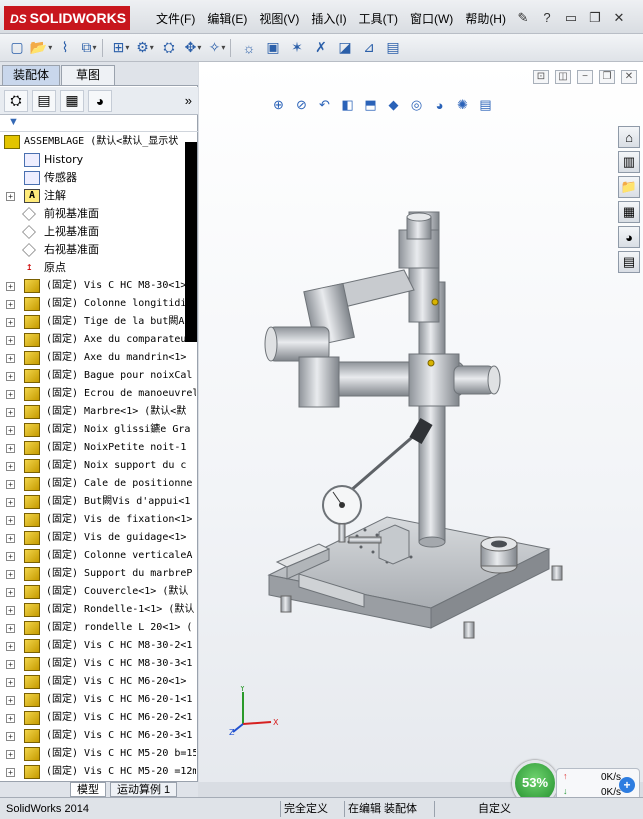 The height and width of the screenshot is (819, 643). What do you see at coordinates (98, 718) in the screenshot?
I see `tree-item: + (固定) Vis C HC M6-20-2<1` at bounding box center [98, 718].